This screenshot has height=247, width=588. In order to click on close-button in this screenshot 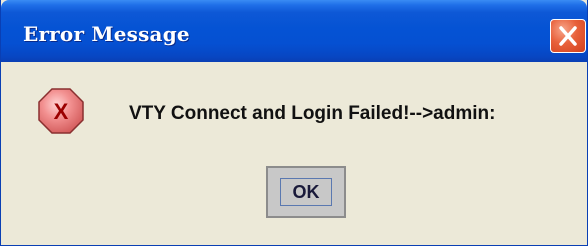, I will do `click(568, 36)`.